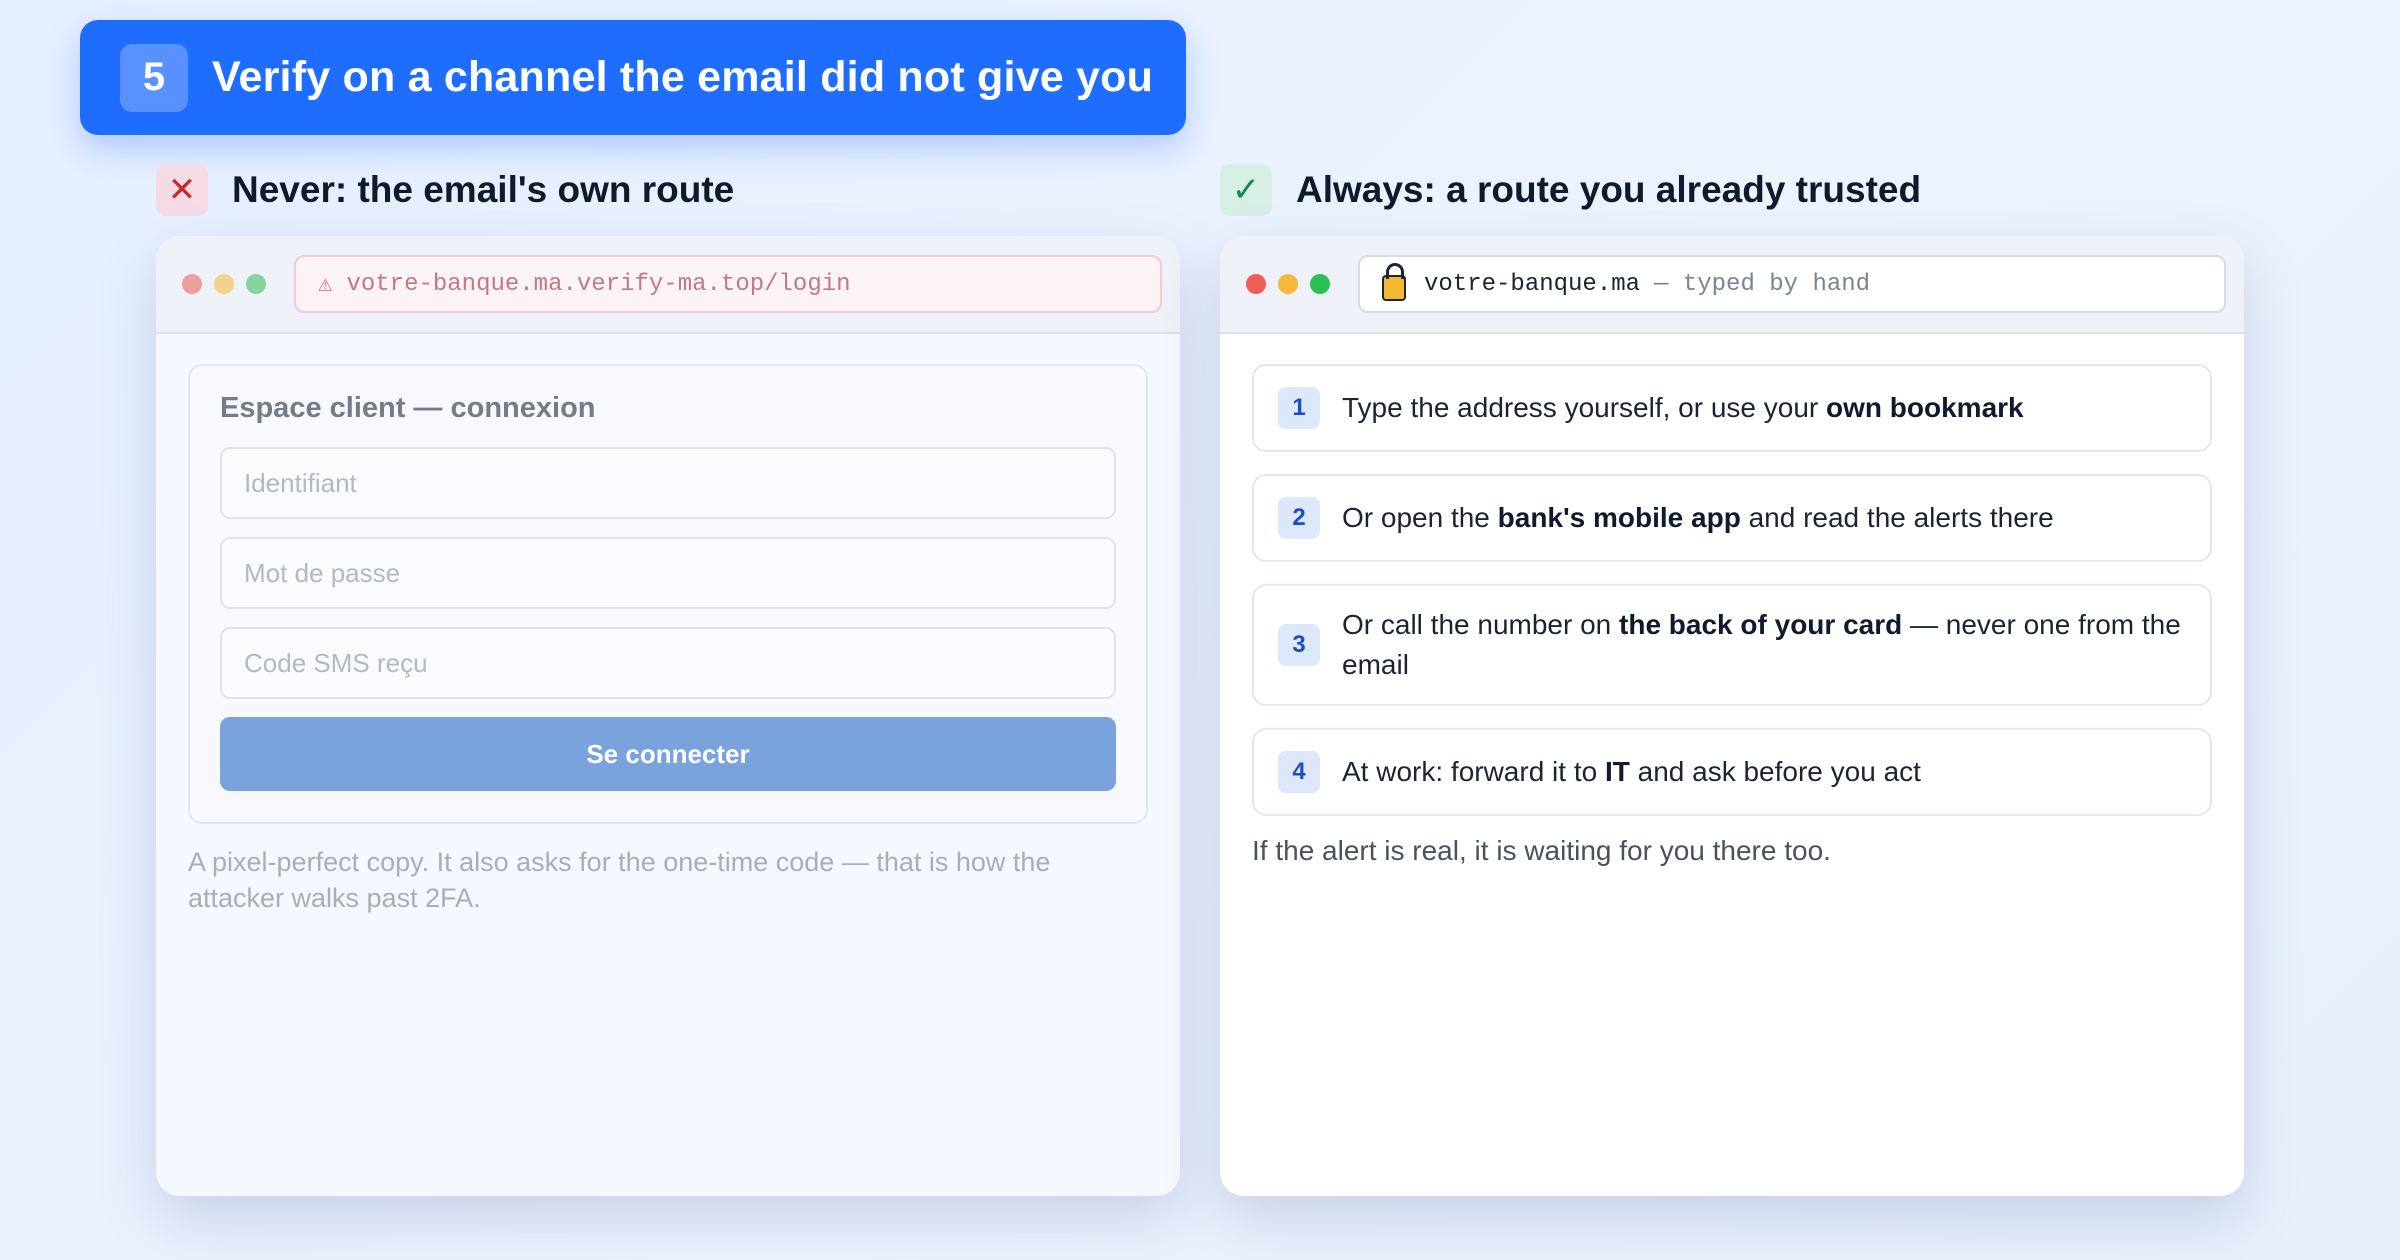 Image resolution: width=2400 pixels, height=1260 pixels. I want to click on step-badge: 3, so click(1299, 645).